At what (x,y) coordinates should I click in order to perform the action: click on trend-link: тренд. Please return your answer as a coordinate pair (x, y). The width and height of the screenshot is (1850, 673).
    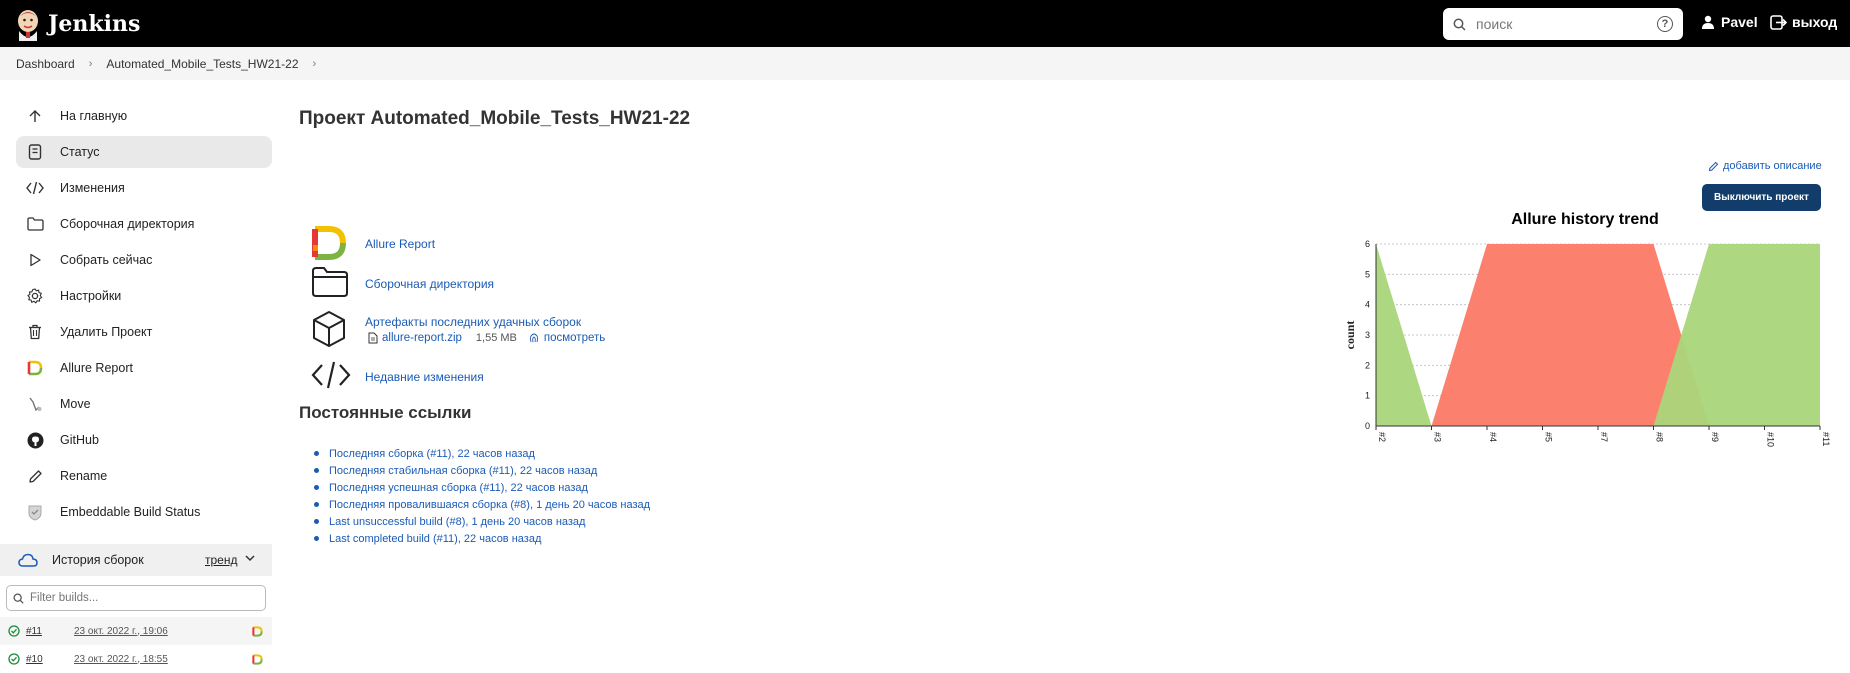
    Looking at the image, I should click on (221, 560).